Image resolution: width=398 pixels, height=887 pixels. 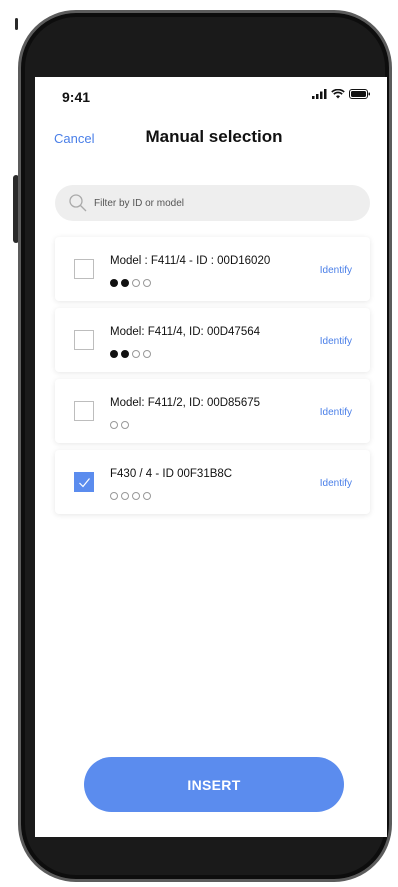 What do you see at coordinates (212, 269) in the screenshot?
I see `list-item: Model : F411/4 - ID : 00D16020 Identify` at bounding box center [212, 269].